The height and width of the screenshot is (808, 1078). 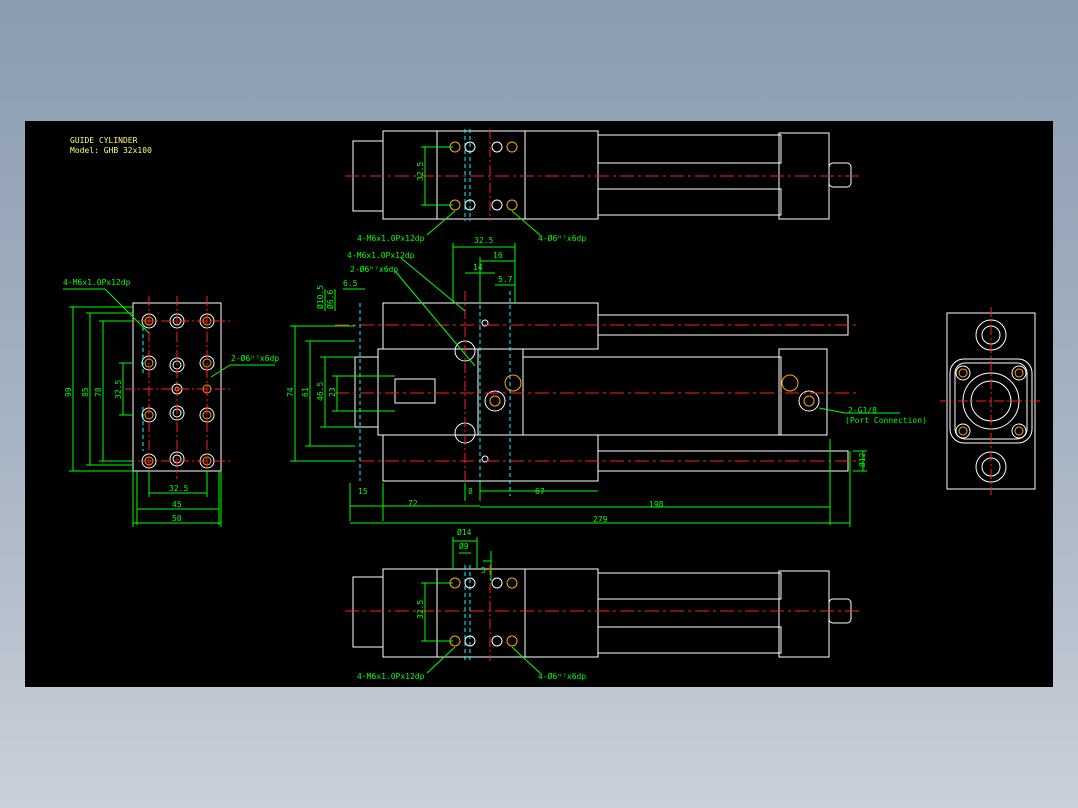 What do you see at coordinates (689, 640) in the screenshot?
I see `bottom-lower-rod` at bounding box center [689, 640].